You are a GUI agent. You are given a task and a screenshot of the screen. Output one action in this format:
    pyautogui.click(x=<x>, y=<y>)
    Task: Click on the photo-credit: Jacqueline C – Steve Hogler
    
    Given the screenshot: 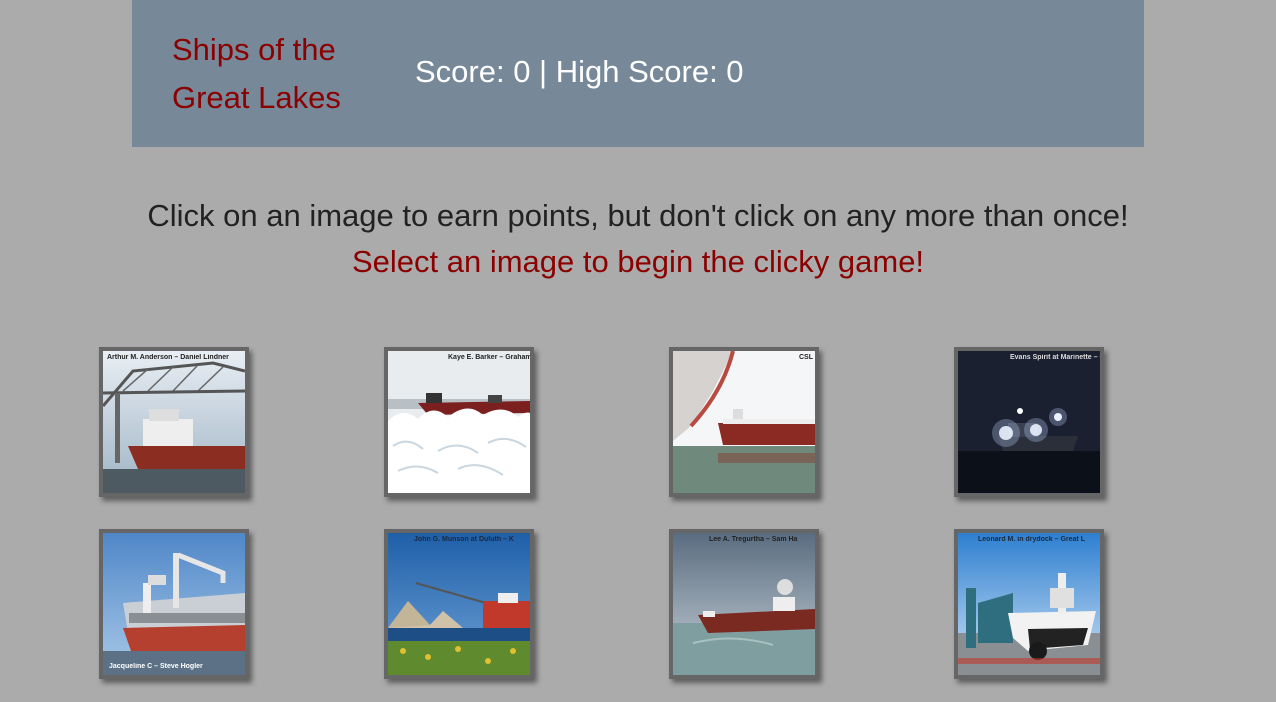 What is the action you would take?
    pyautogui.click(x=156, y=666)
    